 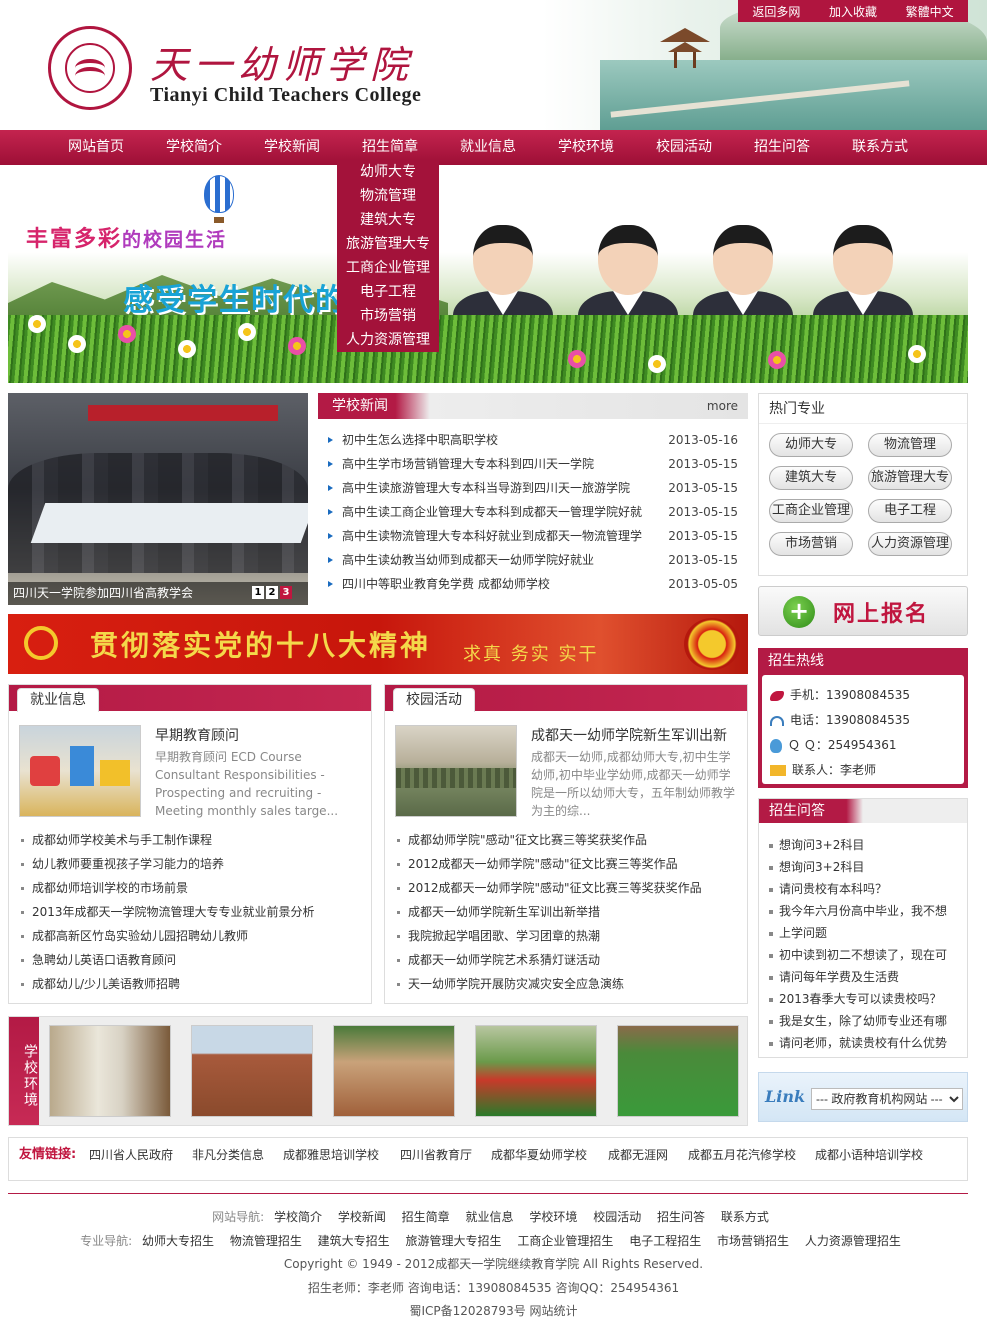 I want to click on employment-list-item: 急聘幼儿英语口语教育顾问, so click(x=98, y=960).